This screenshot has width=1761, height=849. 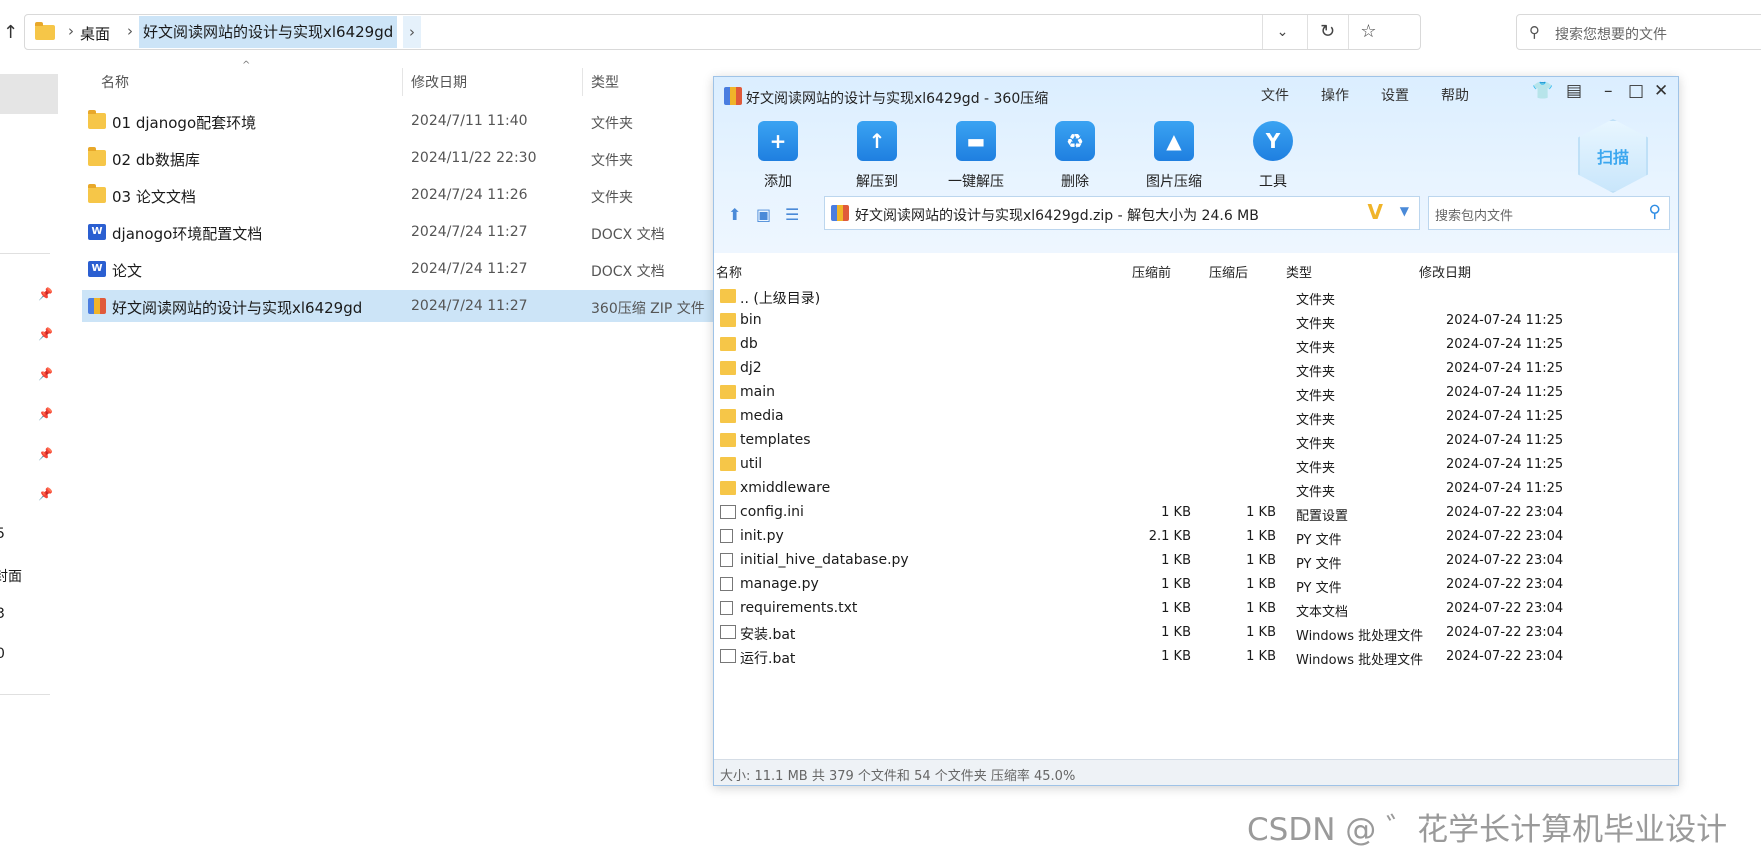 I want to click on file-date: 2024/11/22 22:30, so click(x=474, y=158).